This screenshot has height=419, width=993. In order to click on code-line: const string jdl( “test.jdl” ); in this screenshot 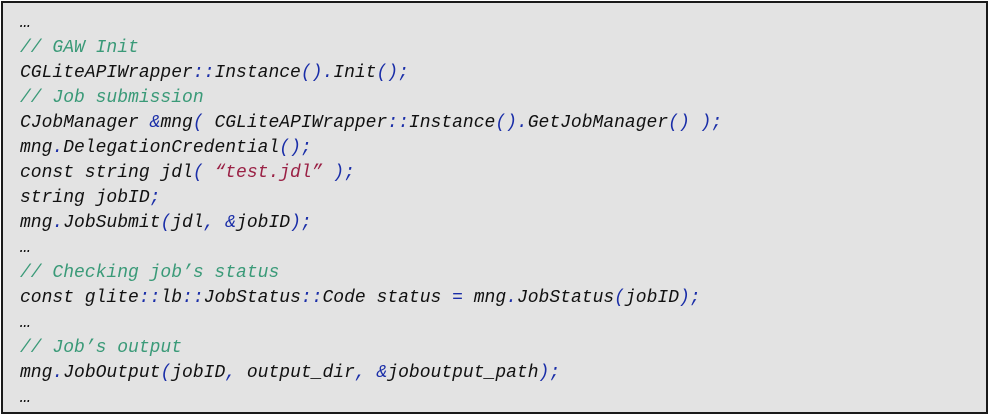, I will do `click(371, 173)`.